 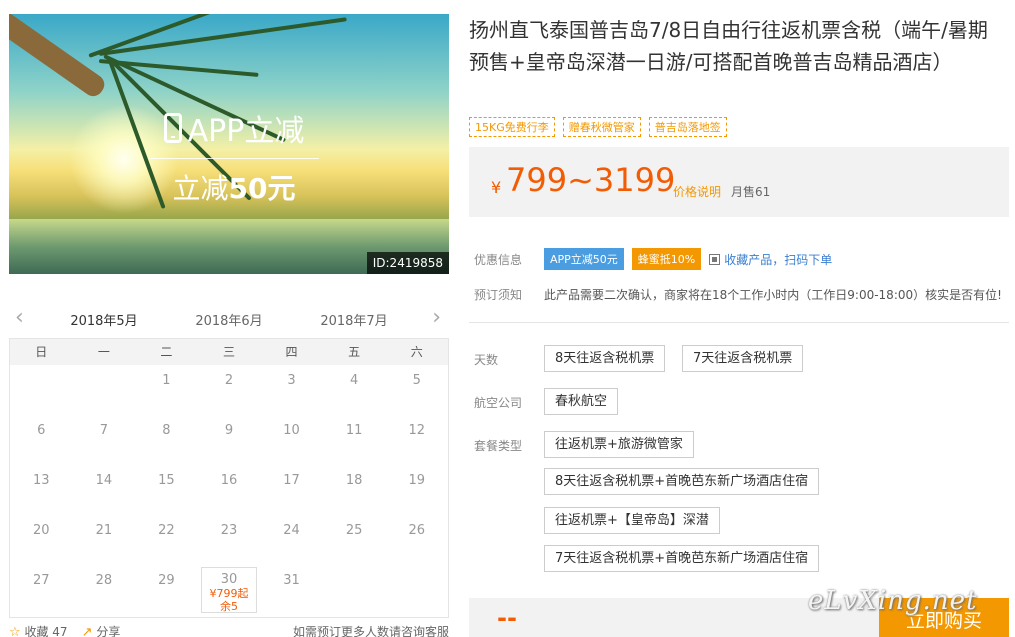 What do you see at coordinates (715, 259) in the screenshot?
I see `qr-code-icon` at bounding box center [715, 259].